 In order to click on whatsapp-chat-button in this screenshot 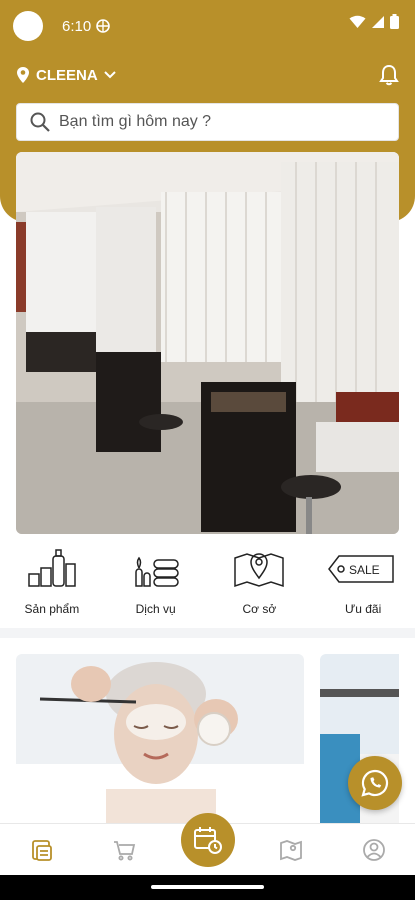, I will do `click(375, 783)`.